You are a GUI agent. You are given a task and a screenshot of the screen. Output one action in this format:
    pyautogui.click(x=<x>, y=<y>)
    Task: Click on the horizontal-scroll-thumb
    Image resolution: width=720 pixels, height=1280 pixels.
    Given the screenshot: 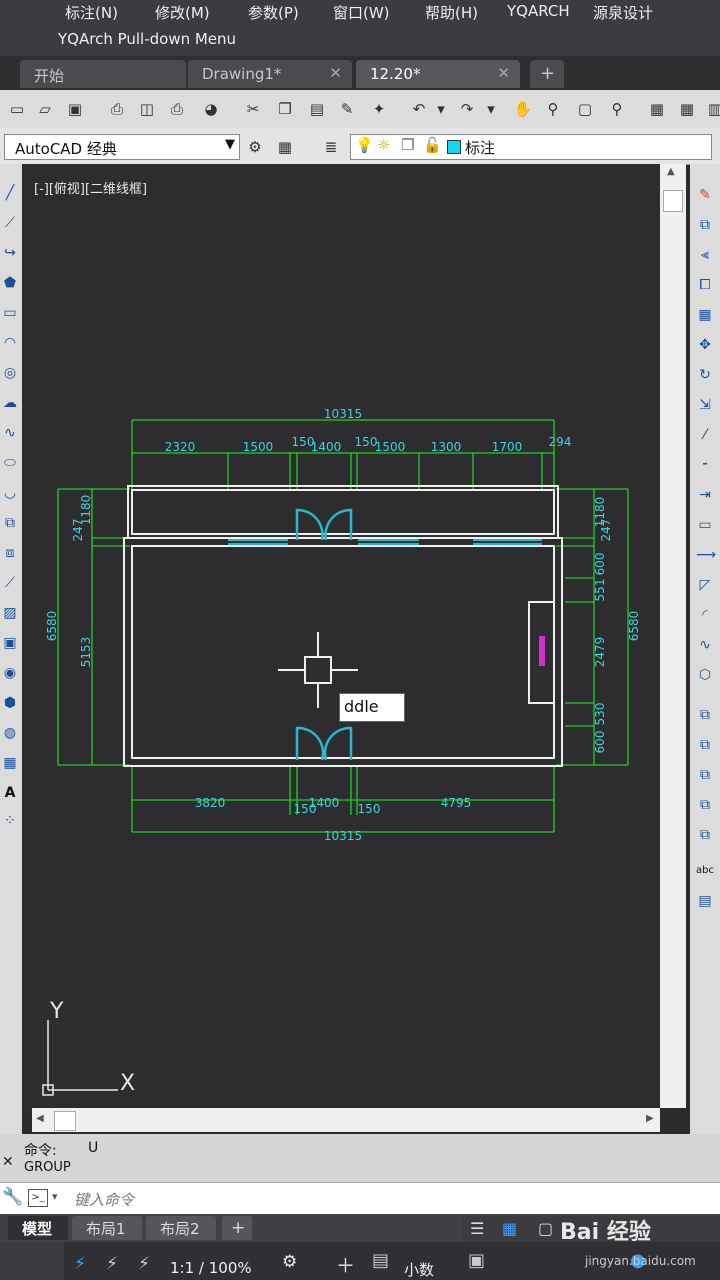 What is the action you would take?
    pyautogui.click(x=65, y=1121)
    